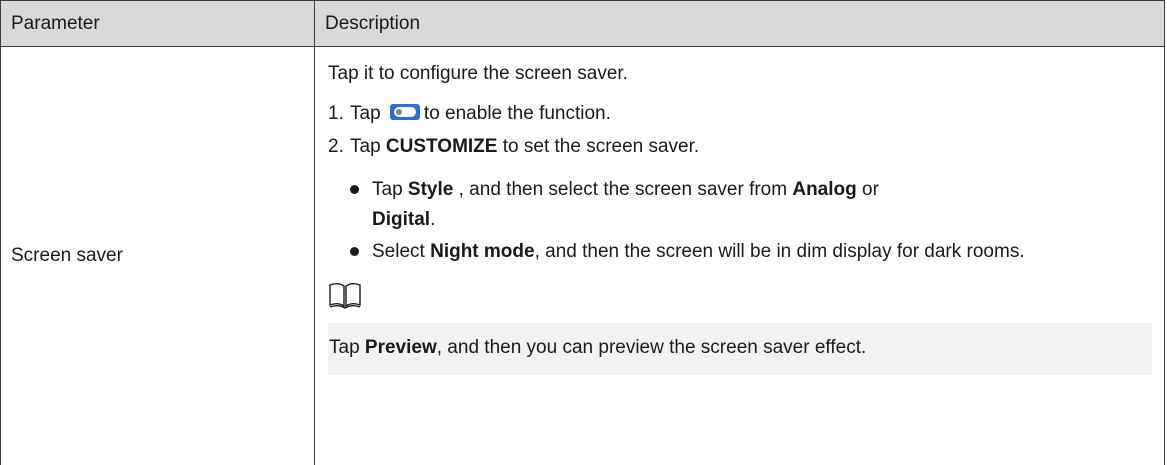  I want to click on bullet-text: Tap, so click(390, 189).